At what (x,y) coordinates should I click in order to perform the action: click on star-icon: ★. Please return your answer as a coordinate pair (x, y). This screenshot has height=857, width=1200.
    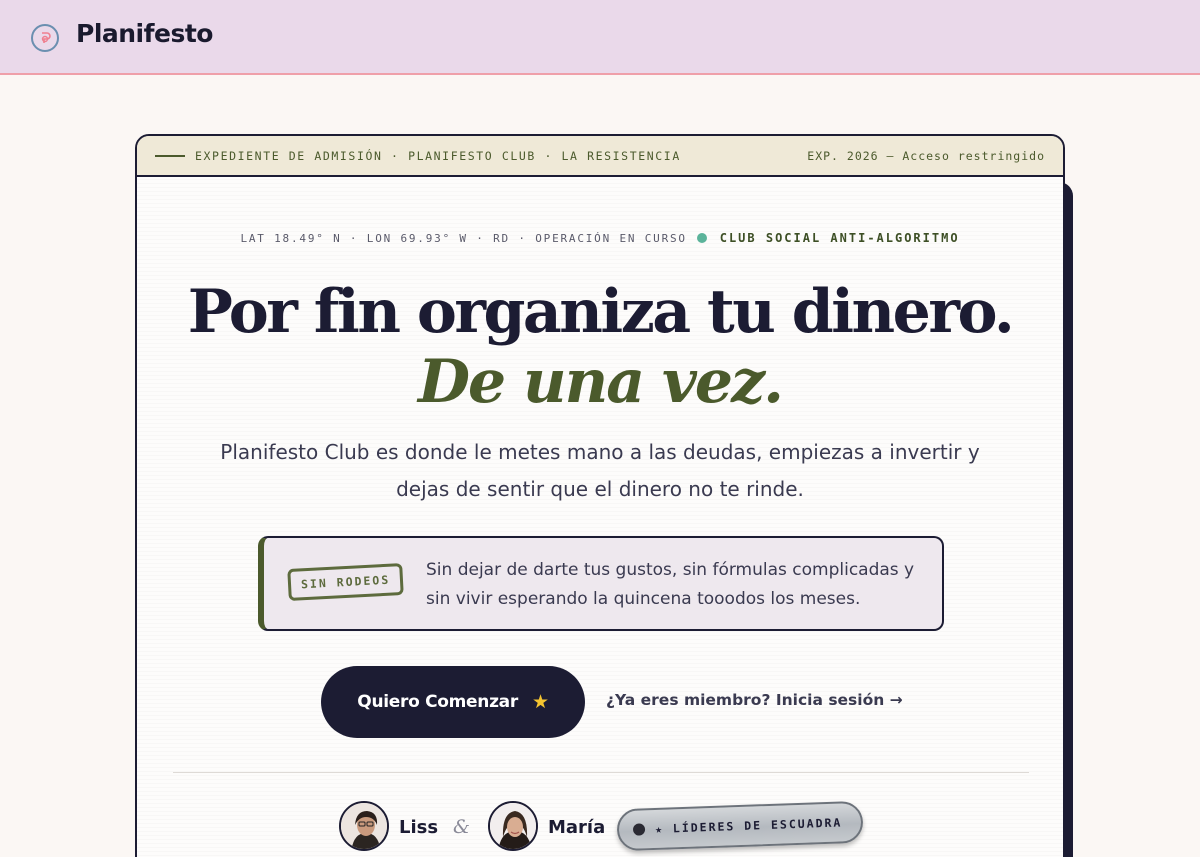
    Looking at the image, I should click on (540, 702).